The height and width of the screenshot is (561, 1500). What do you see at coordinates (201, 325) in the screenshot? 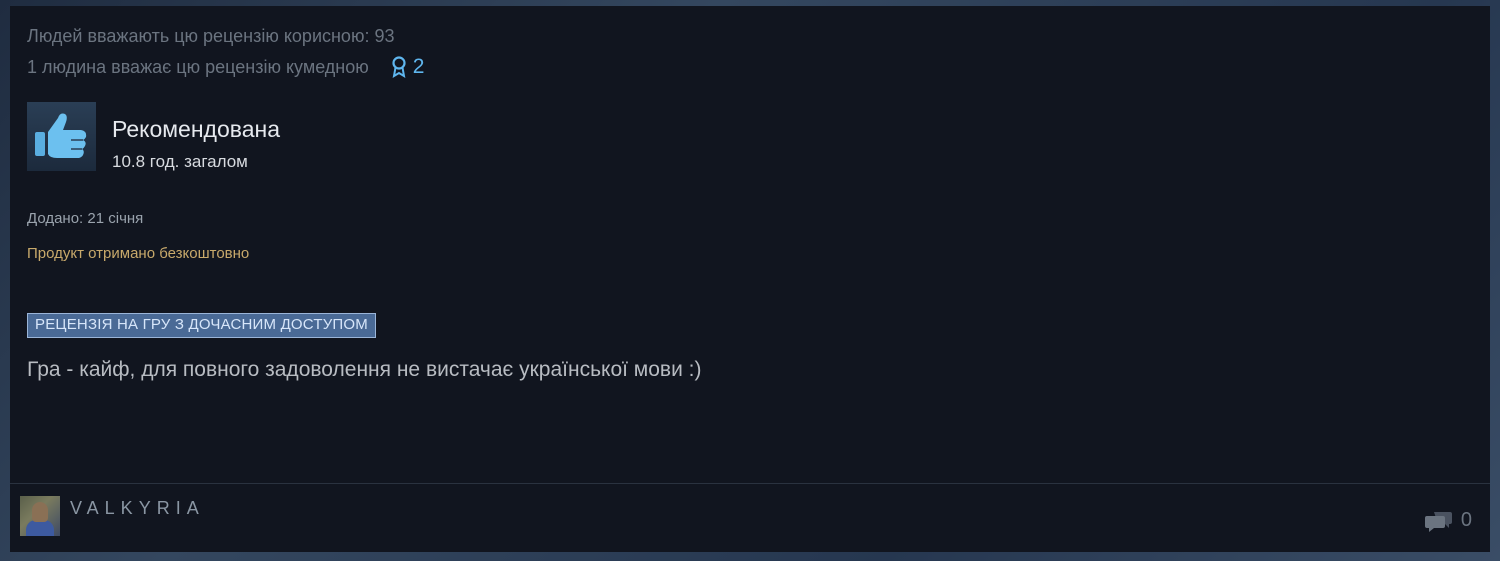
I see `early-access-badge: РЕЦЕНЗІЯ НА ГРУ З ДОЧАСНИМ ДОСТУПОМ` at bounding box center [201, 325].